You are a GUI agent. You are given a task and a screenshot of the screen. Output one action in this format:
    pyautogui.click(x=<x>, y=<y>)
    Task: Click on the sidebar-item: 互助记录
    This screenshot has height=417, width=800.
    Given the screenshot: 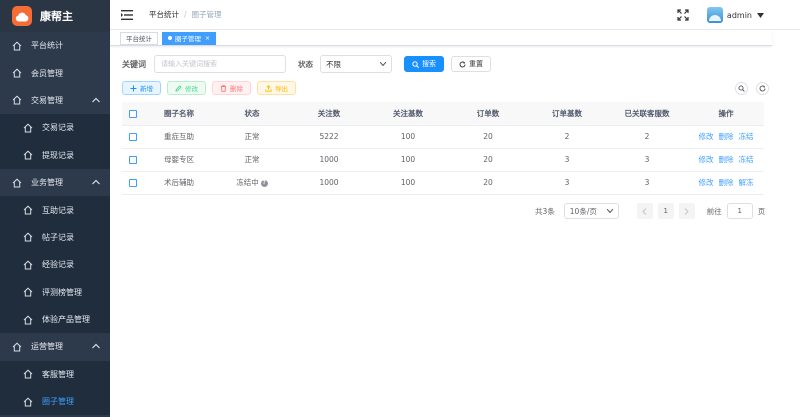 What is the action you would take?
    pyautogui.click(x=55, y=210)
    